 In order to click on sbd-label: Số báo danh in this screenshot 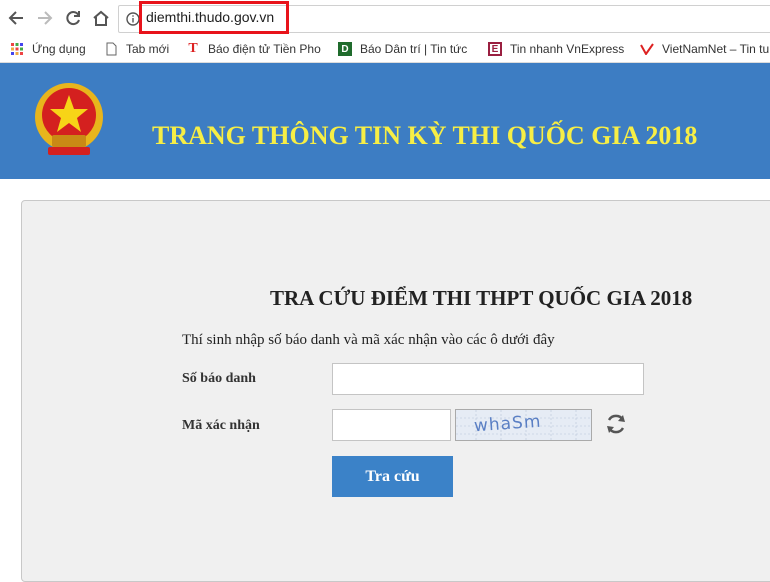, I will do `click(219, 378)`.